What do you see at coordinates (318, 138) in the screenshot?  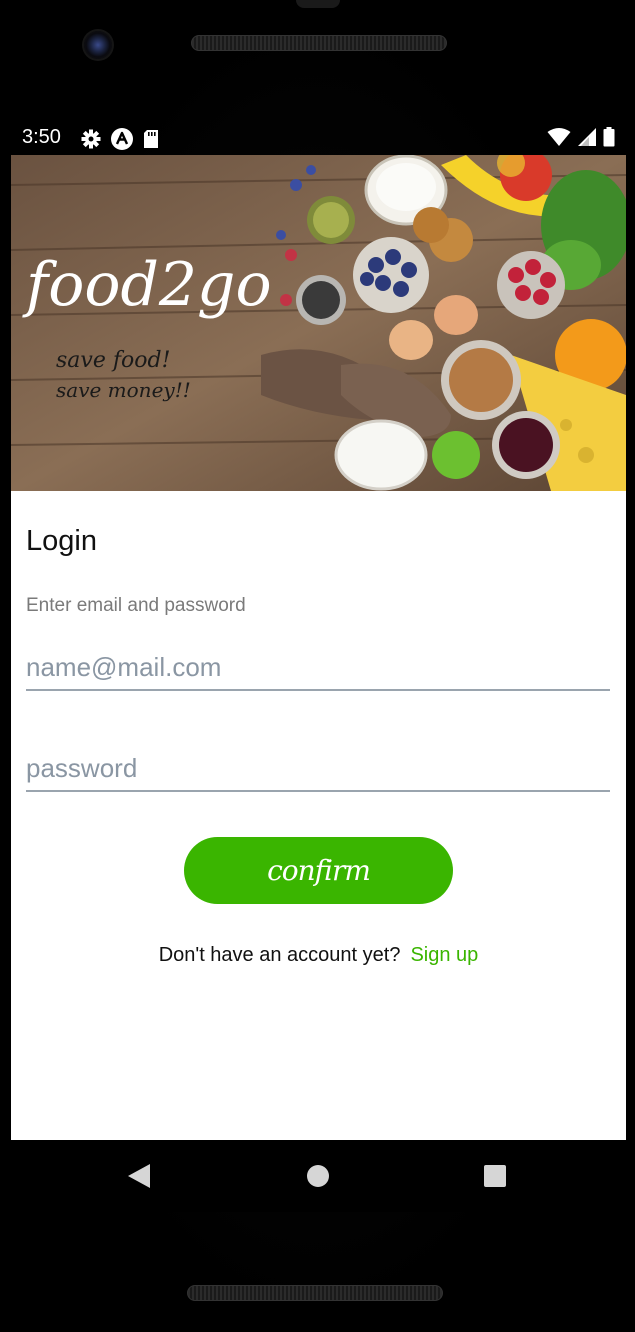 I see `status-bar: 3:50` at bounding box center [318, 138].